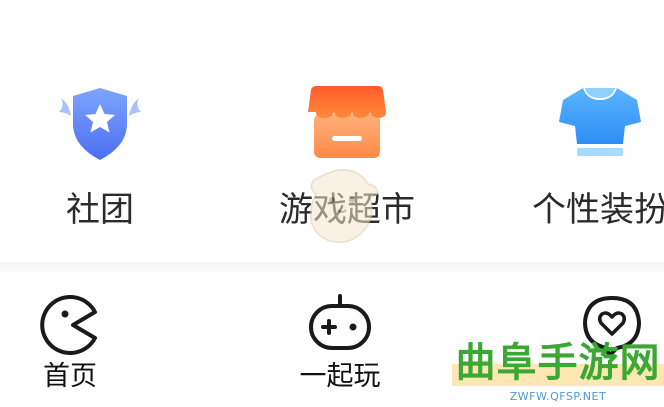 This screenshot has width=664, height=407. What do you see at coordinates (332, 267) in the screenshot?
I see `section-divider` at bounding box center [332, 267].